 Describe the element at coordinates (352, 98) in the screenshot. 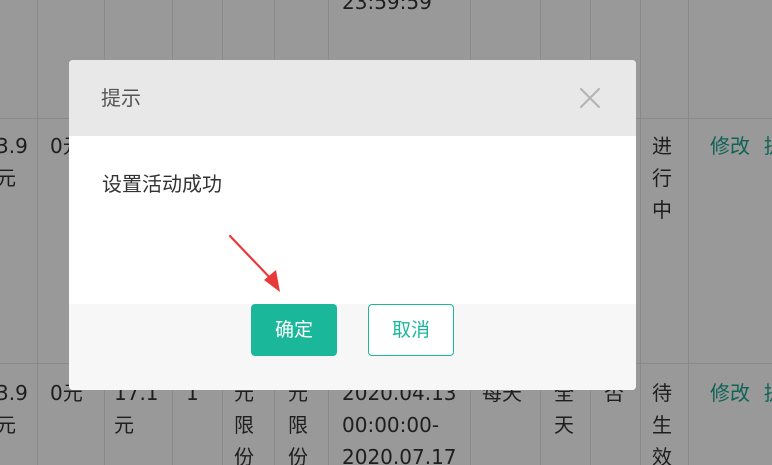

I see `dialog-header` at that location.